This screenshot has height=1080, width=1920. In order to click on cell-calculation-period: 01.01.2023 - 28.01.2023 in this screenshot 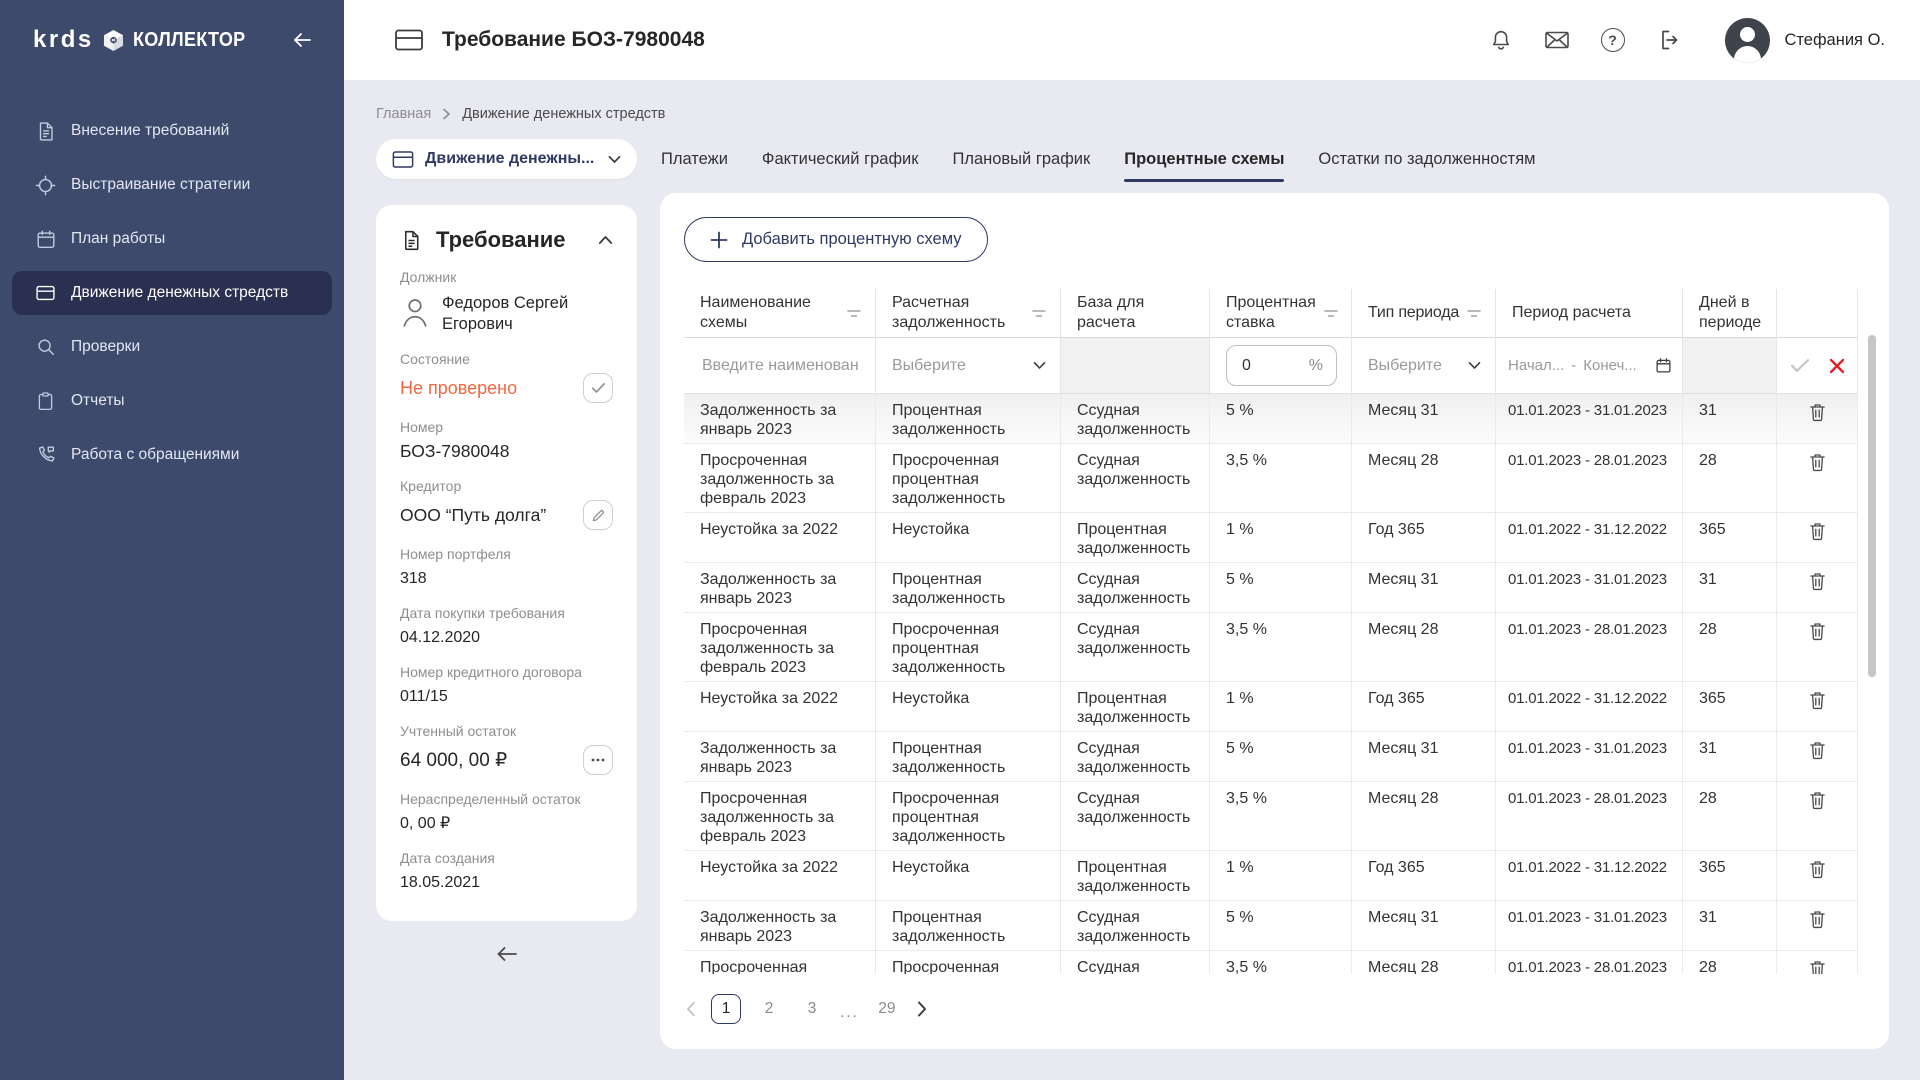, I will do `click(1589, 816)`.